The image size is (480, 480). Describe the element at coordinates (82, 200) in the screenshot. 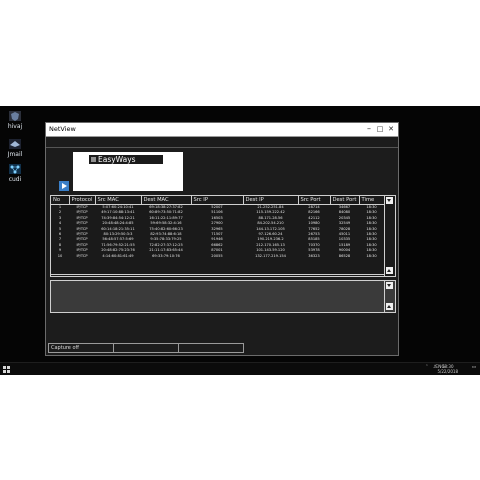

I see `column-header: Protocol` at that location.